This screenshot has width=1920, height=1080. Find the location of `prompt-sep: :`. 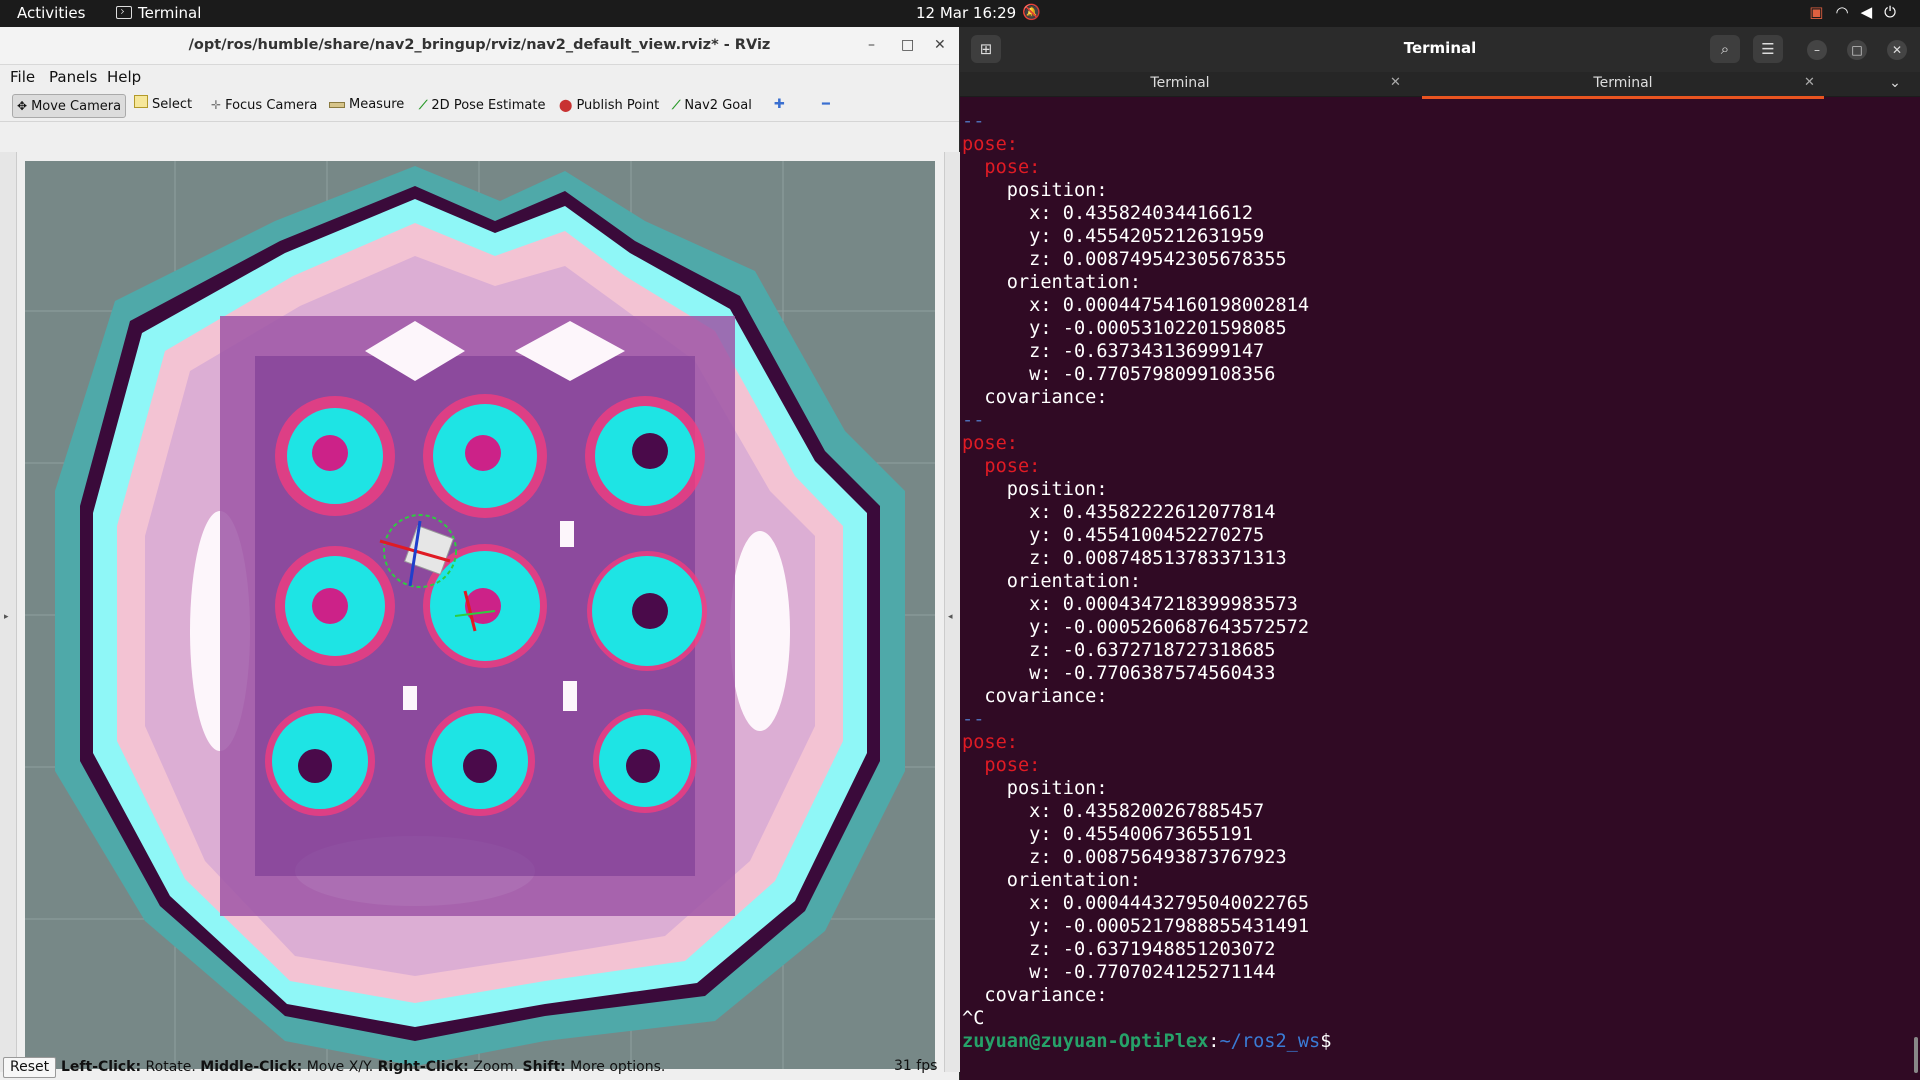

prompt-sep: : is located at coordinates (1214, 1041).